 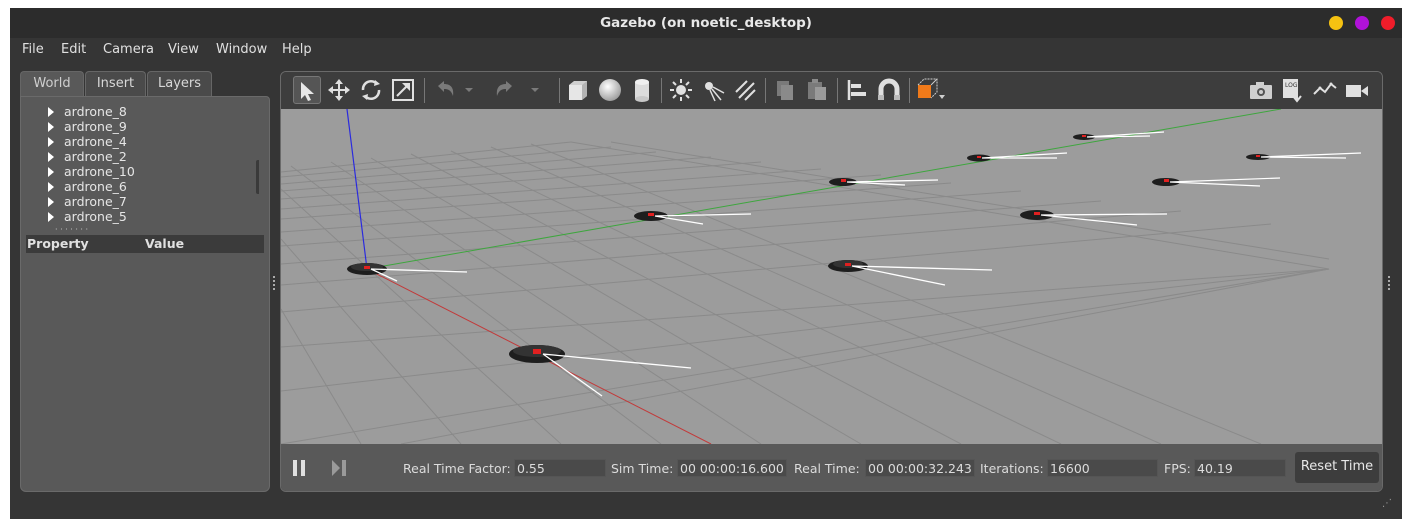 What do you see at coordinates (469, 90) in the screenshot?
I see `undo-history-icon` at bounding box center [469, 90].